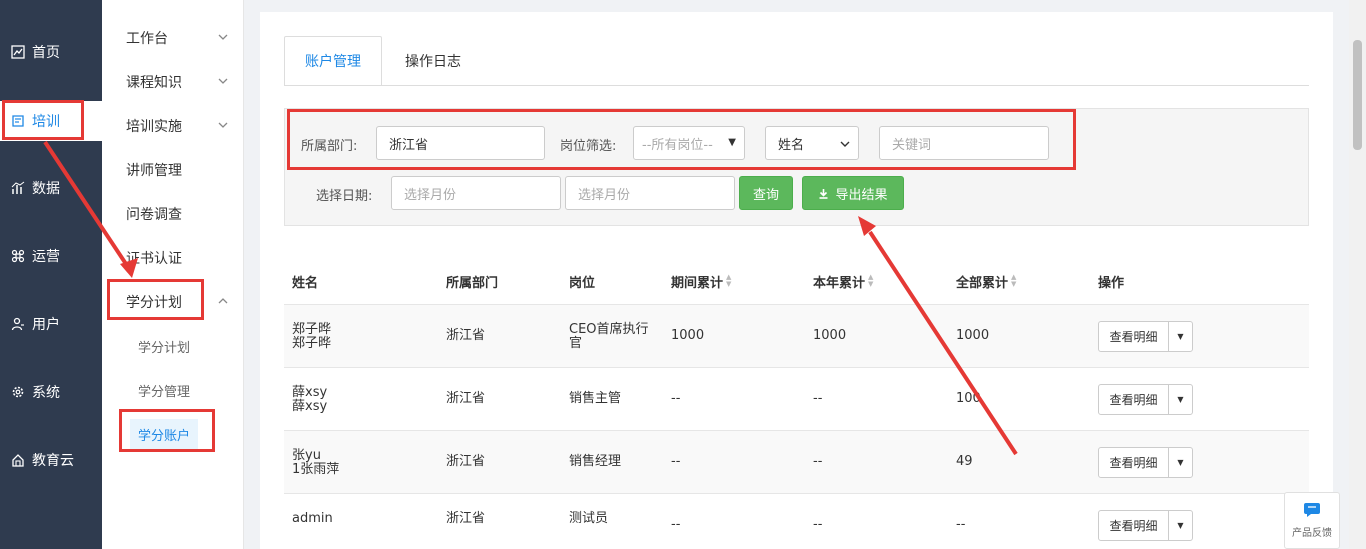  Describe the element at coordinates (51, 324) in the screenshot. I see `nav-item-users: 用户` at that location.